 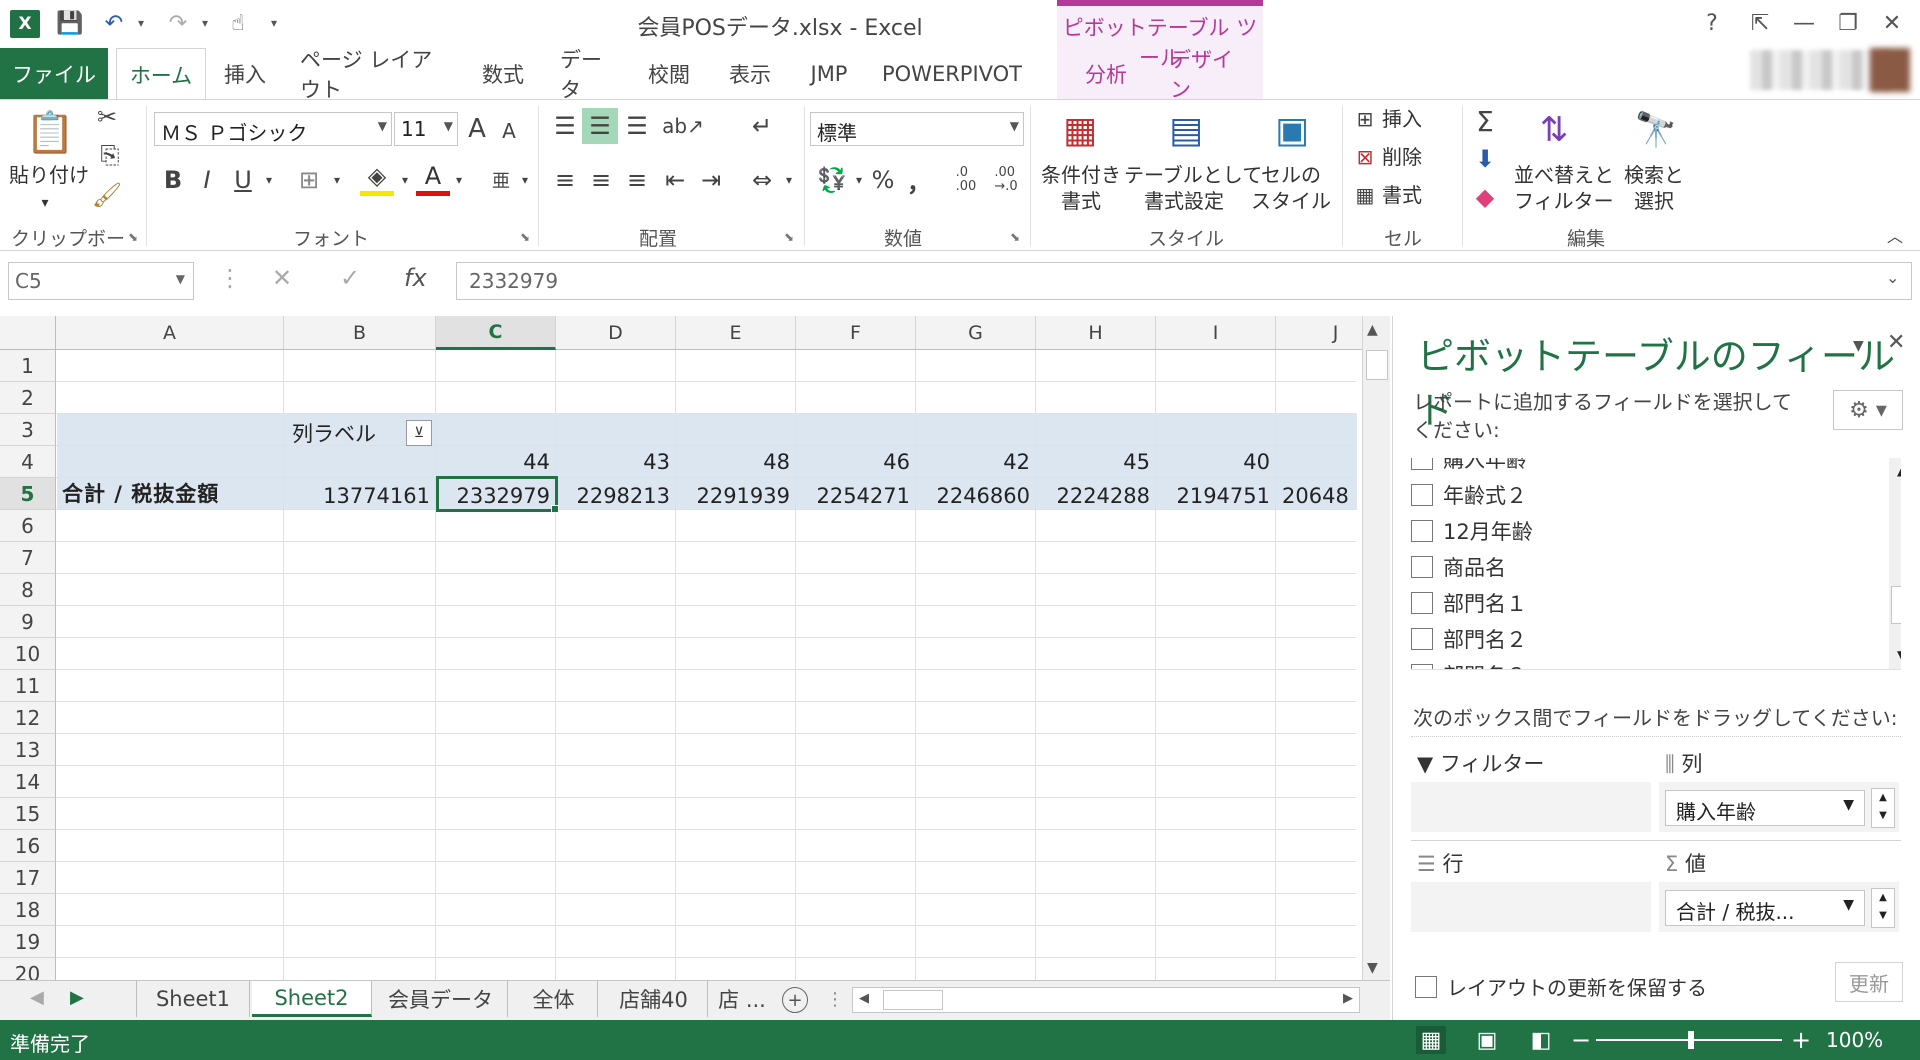 I want to click on currency-format-icon: 💱, so click(x=832, y=180).